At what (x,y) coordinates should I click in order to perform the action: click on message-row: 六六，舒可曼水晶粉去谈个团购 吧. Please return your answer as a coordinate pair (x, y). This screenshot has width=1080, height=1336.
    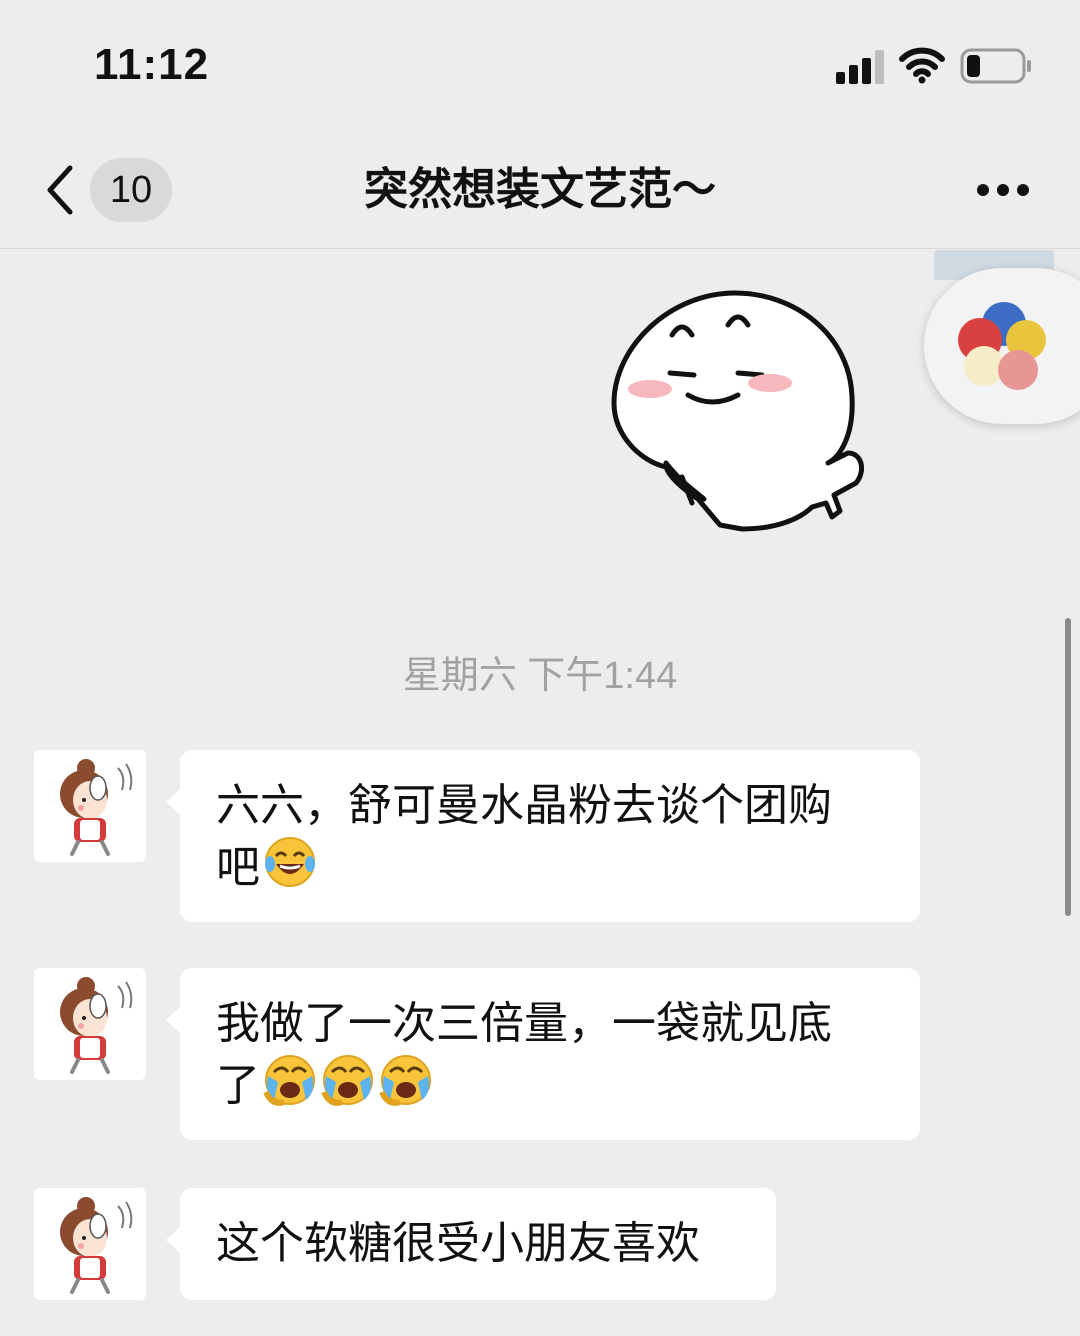
    Looking at the image, I should click on (540, 836).